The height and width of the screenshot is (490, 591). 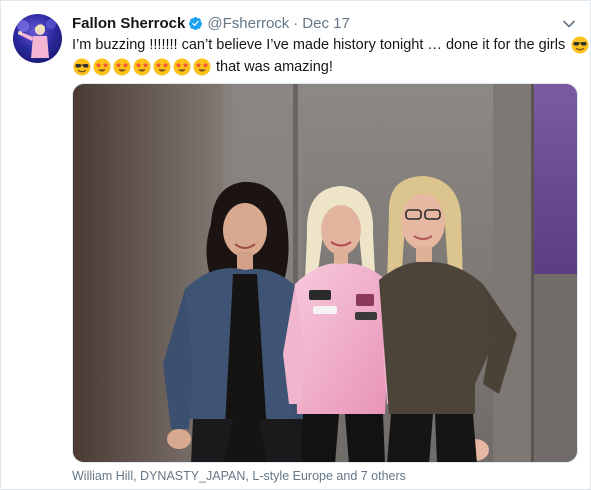 What do you see at coordinates (274, 67) in the screenshot?
I see `tweet-text-suffix: that was amazing!` at bounding box center [274, 67].